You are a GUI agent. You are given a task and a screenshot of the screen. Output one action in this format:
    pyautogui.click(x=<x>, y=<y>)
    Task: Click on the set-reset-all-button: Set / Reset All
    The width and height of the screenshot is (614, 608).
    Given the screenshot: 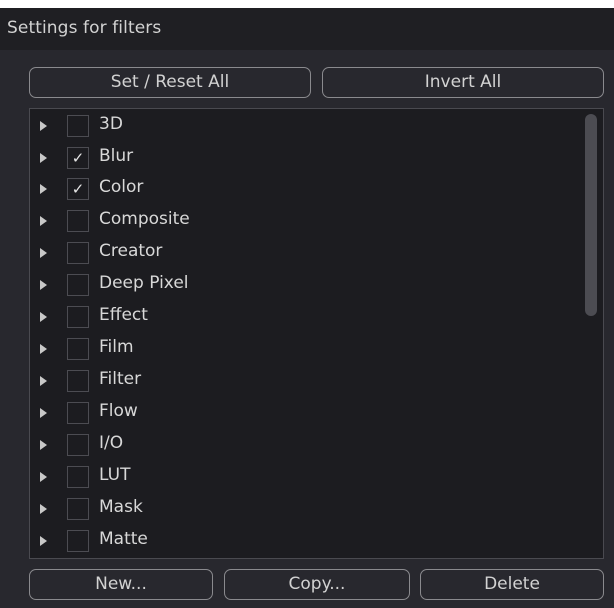 What is the action you would take?
    pyautogui.click(x=170, y=82)
    